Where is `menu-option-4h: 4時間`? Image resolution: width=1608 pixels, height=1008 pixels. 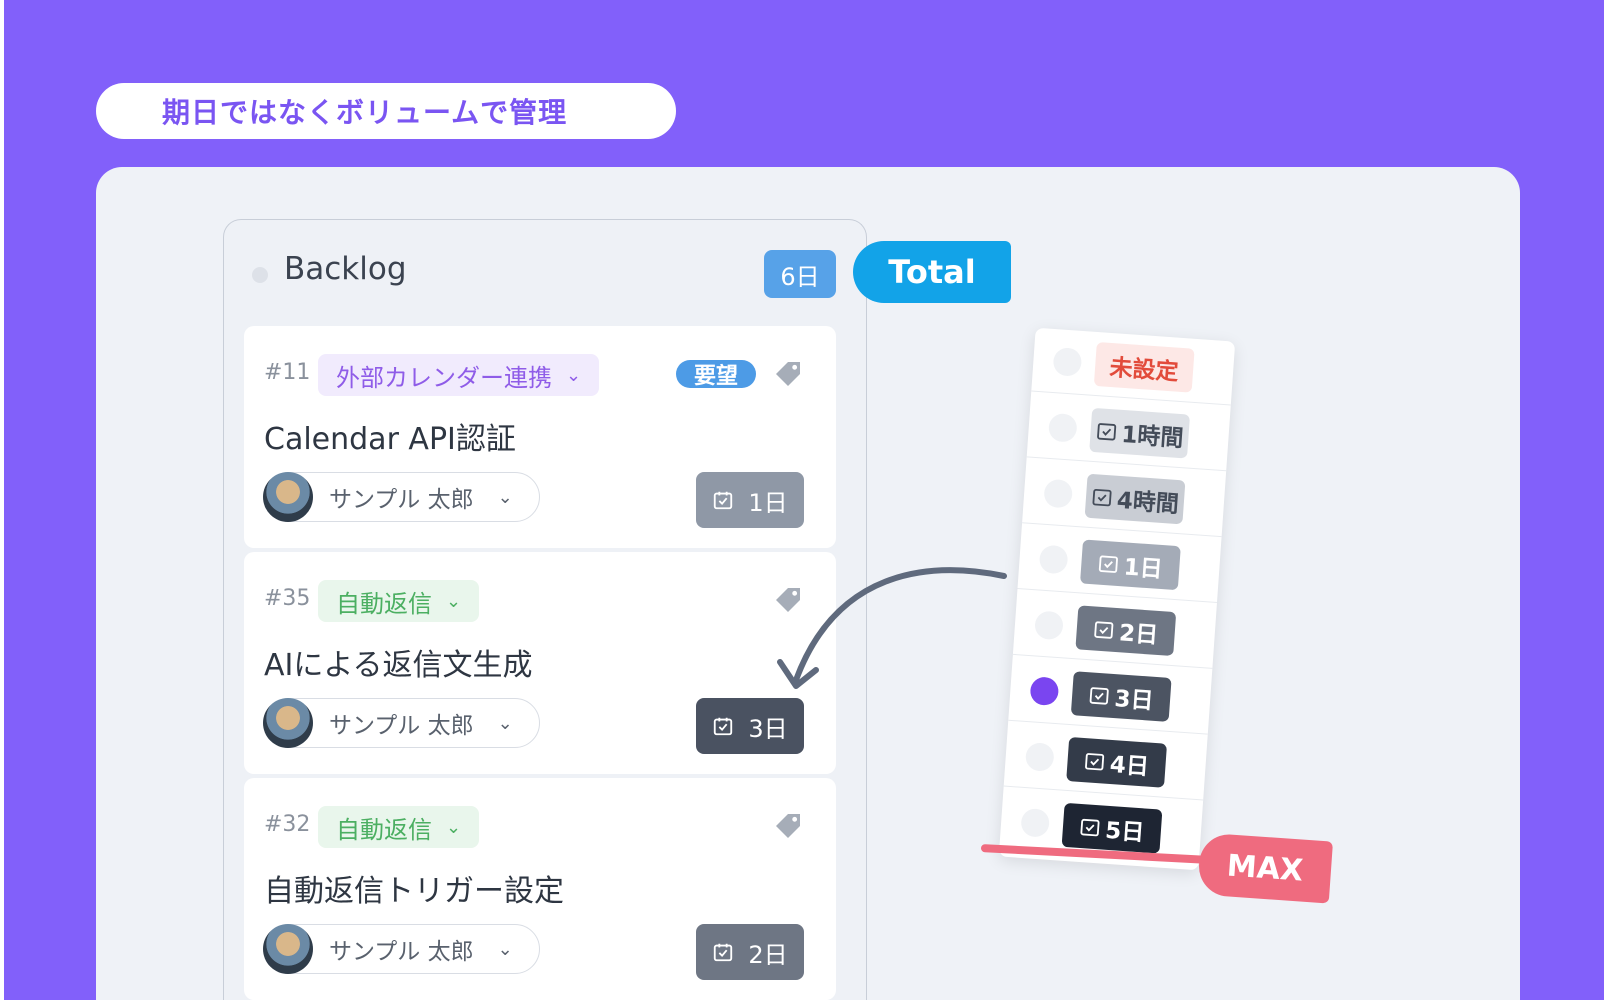
menu-option-4h: 4時間 is located at coordinates (1124, 498).